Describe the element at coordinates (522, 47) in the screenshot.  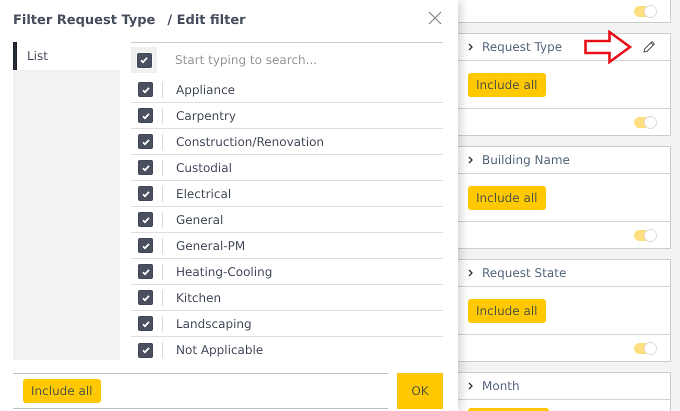
I see `filter-card-title: Request Type` at that location.